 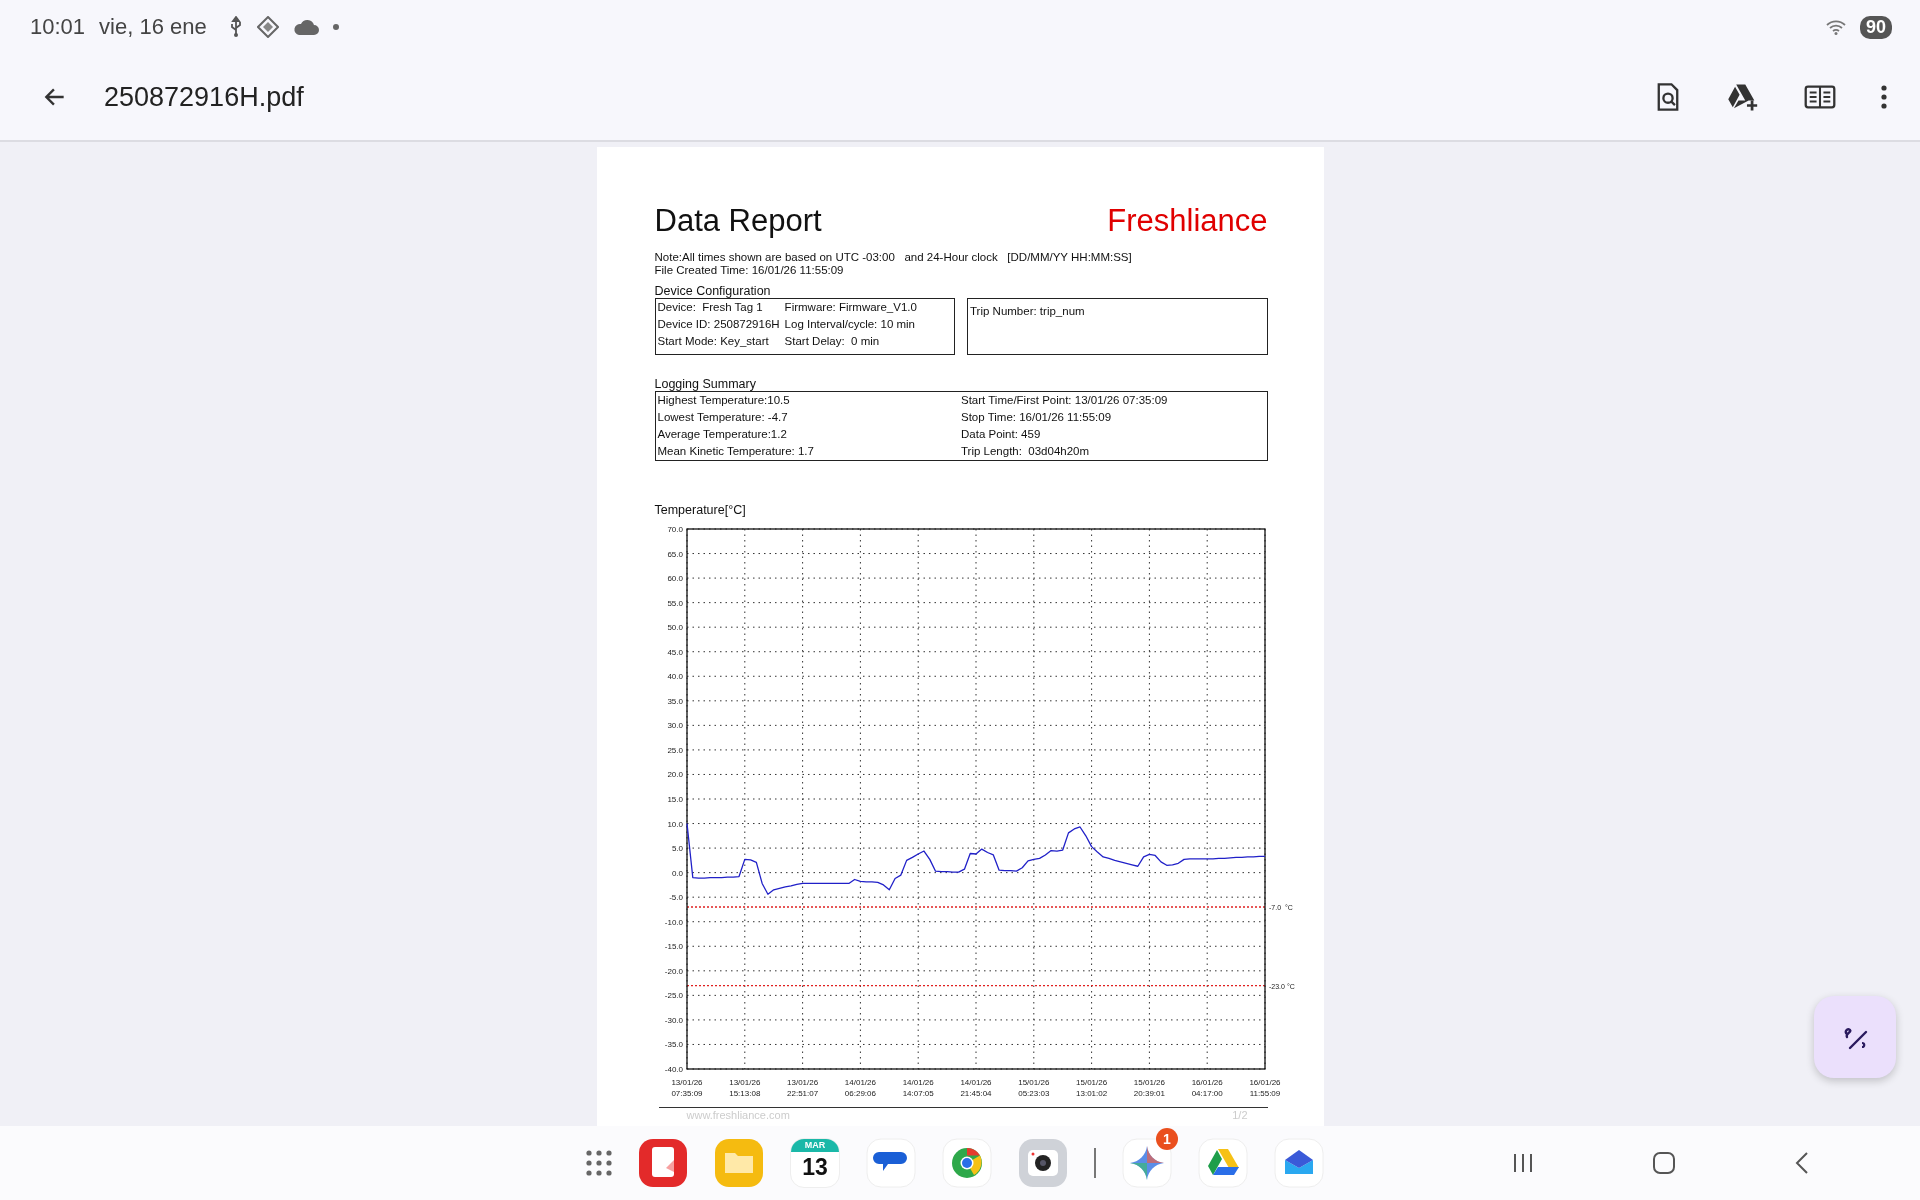 I want to click on y-tick-label: 45.0, so click(x=674, y=652).